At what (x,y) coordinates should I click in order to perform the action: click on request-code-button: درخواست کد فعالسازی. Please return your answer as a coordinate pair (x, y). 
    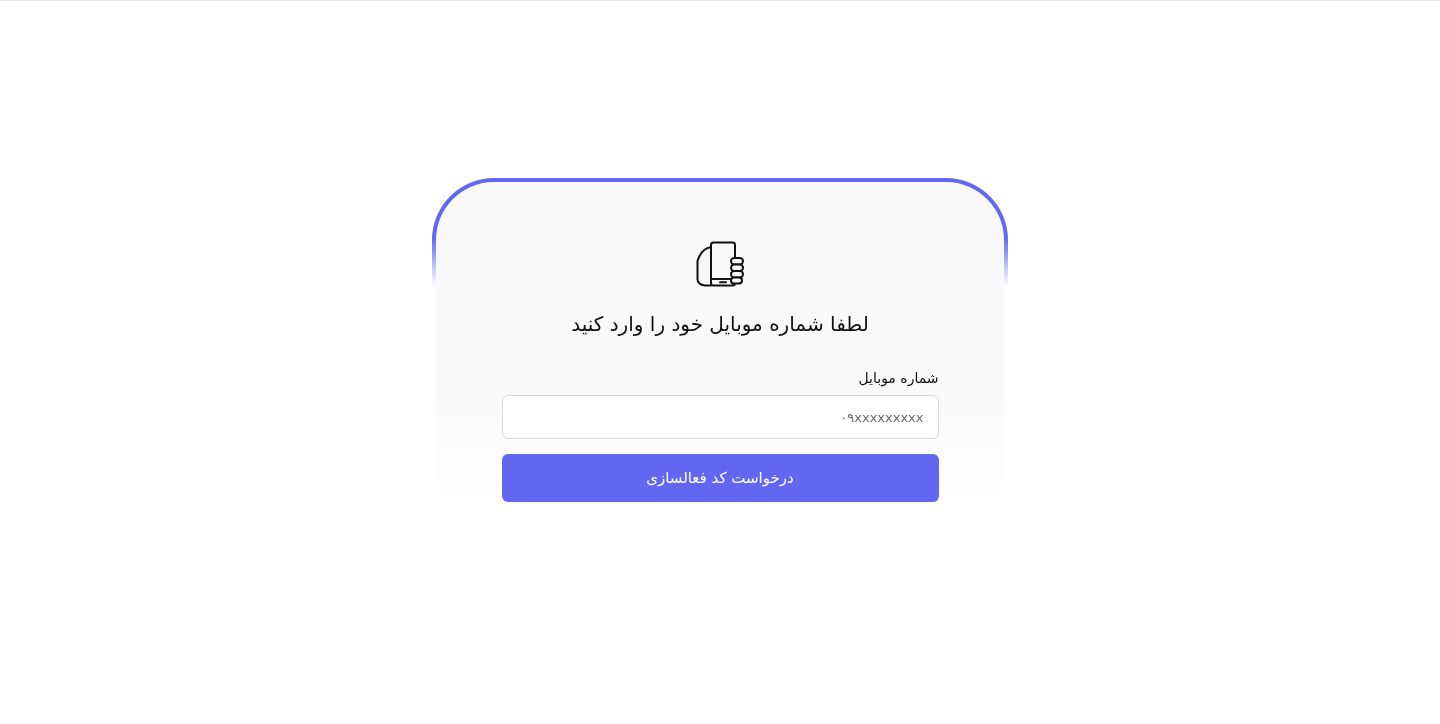
    Looking at the image, I should click on (720, 478).